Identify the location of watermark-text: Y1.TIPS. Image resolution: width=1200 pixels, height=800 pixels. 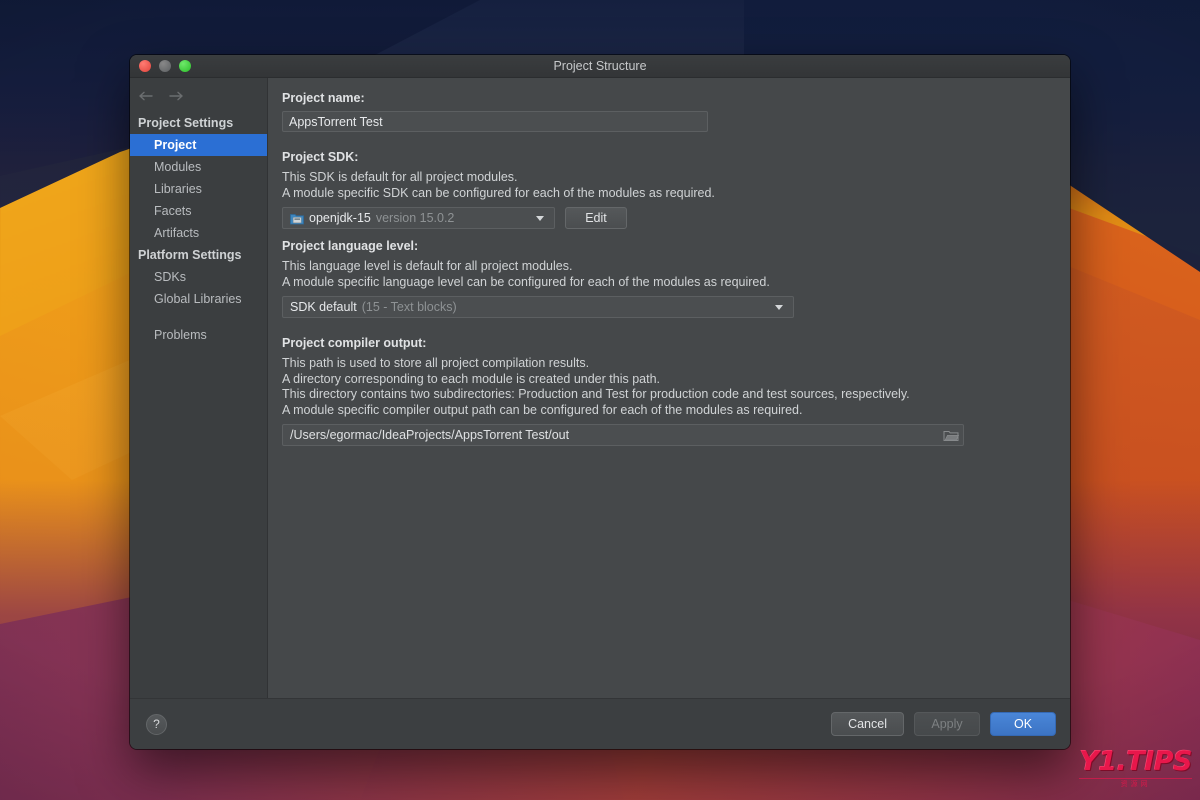
(1135, 761).